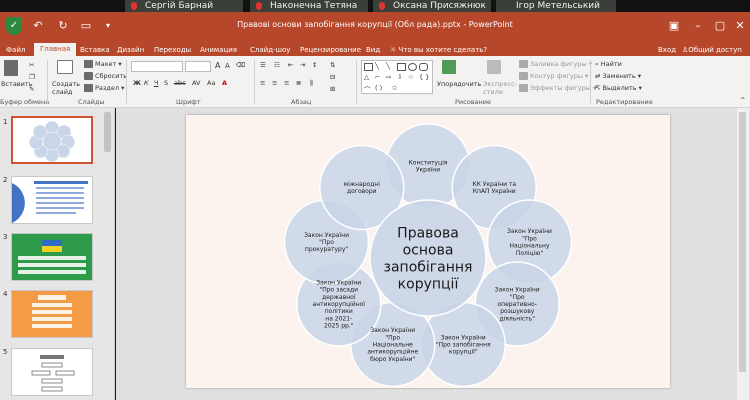 The height and width of the screenshot is (400, 750). Describe the element at coordinates (66, 69) in the screenshot. I see `new-slide-icon` at that location.